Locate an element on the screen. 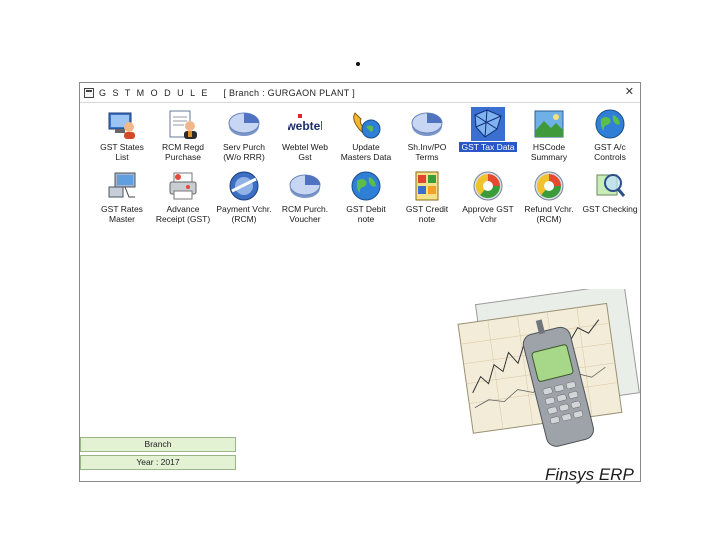  tile-label: Refund Vchr. (RCM) is located at coordinates (549, 214).